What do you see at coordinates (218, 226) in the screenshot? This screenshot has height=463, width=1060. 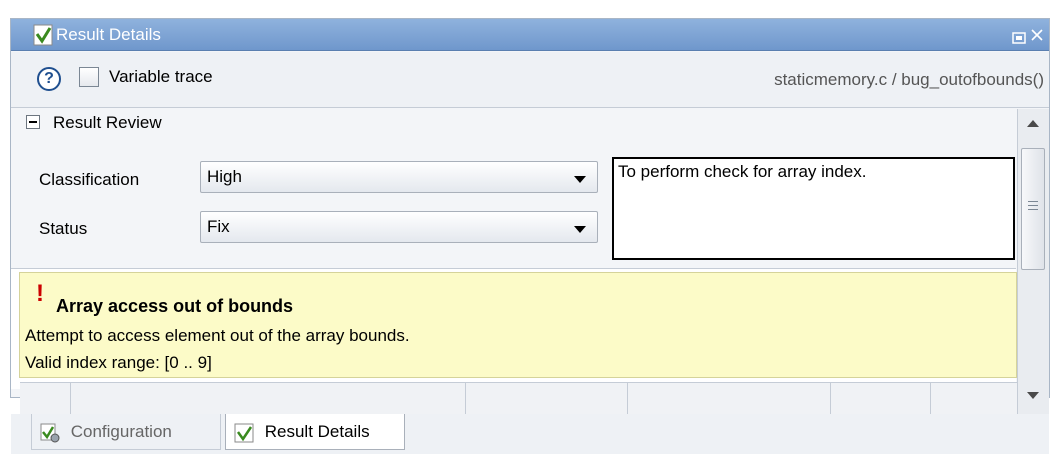 I see `status-value: Fix` at bounding box center [218, 226].